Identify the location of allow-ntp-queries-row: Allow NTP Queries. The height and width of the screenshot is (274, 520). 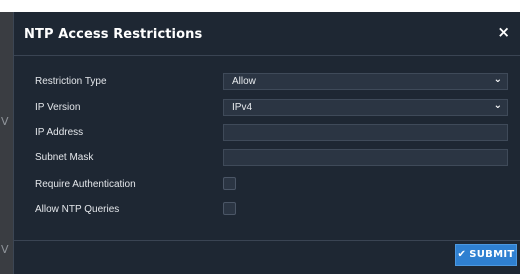
(267, 211).